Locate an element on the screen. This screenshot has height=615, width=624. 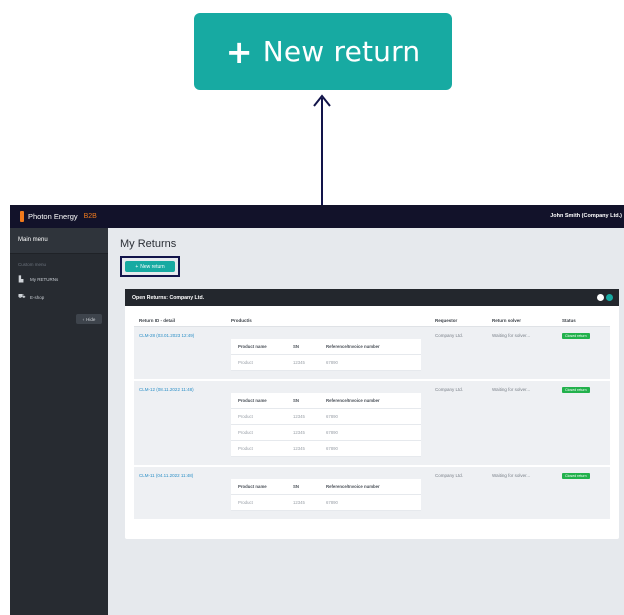
sidebar-section-label: Custom menu is located at coordinates (32, 264).